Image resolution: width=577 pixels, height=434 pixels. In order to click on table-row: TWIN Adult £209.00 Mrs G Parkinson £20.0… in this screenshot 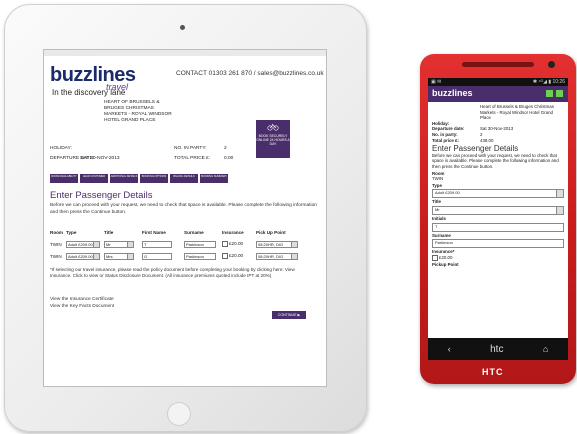, I will do `click(185, 256)`.